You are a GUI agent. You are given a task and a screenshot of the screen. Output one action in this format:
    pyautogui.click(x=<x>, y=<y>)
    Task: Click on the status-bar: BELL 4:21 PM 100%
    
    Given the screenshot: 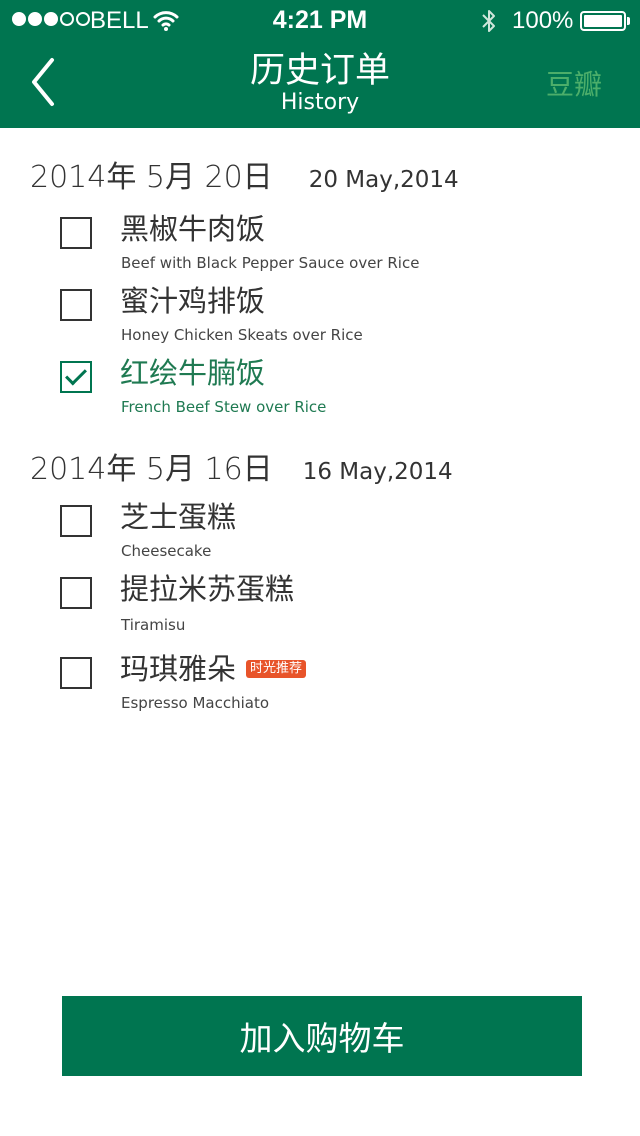 What is the action you would take?
    pyautogui.click(x=320, y=20)
    